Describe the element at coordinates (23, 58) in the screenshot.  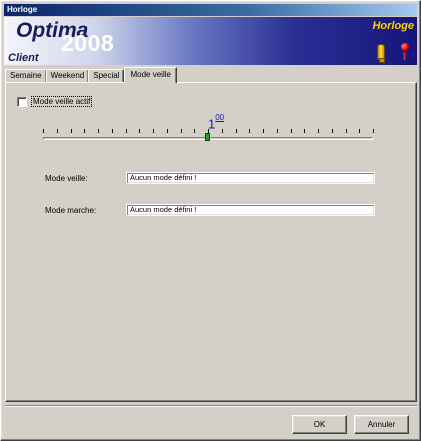
I see `logo-subtitle: Client` at that location.